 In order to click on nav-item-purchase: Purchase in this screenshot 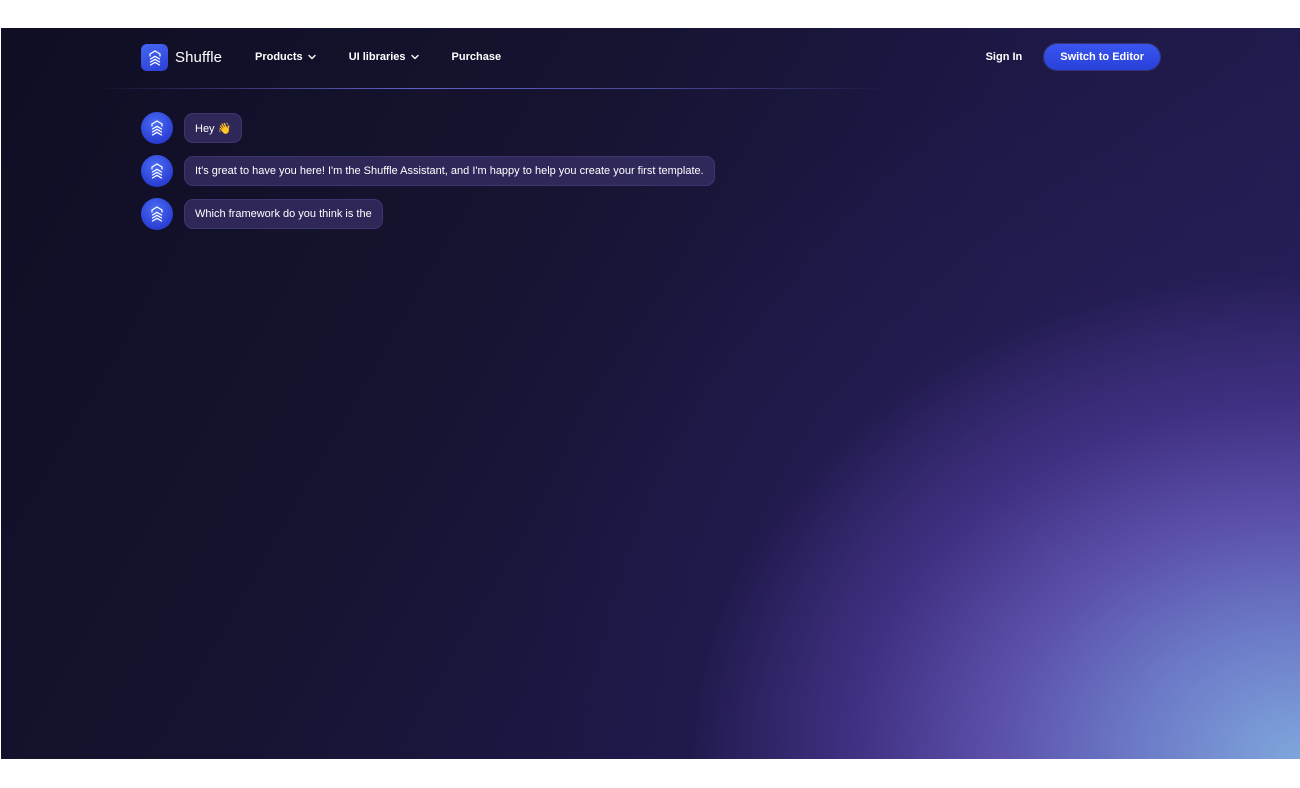, I will do `click(477, 57)`.